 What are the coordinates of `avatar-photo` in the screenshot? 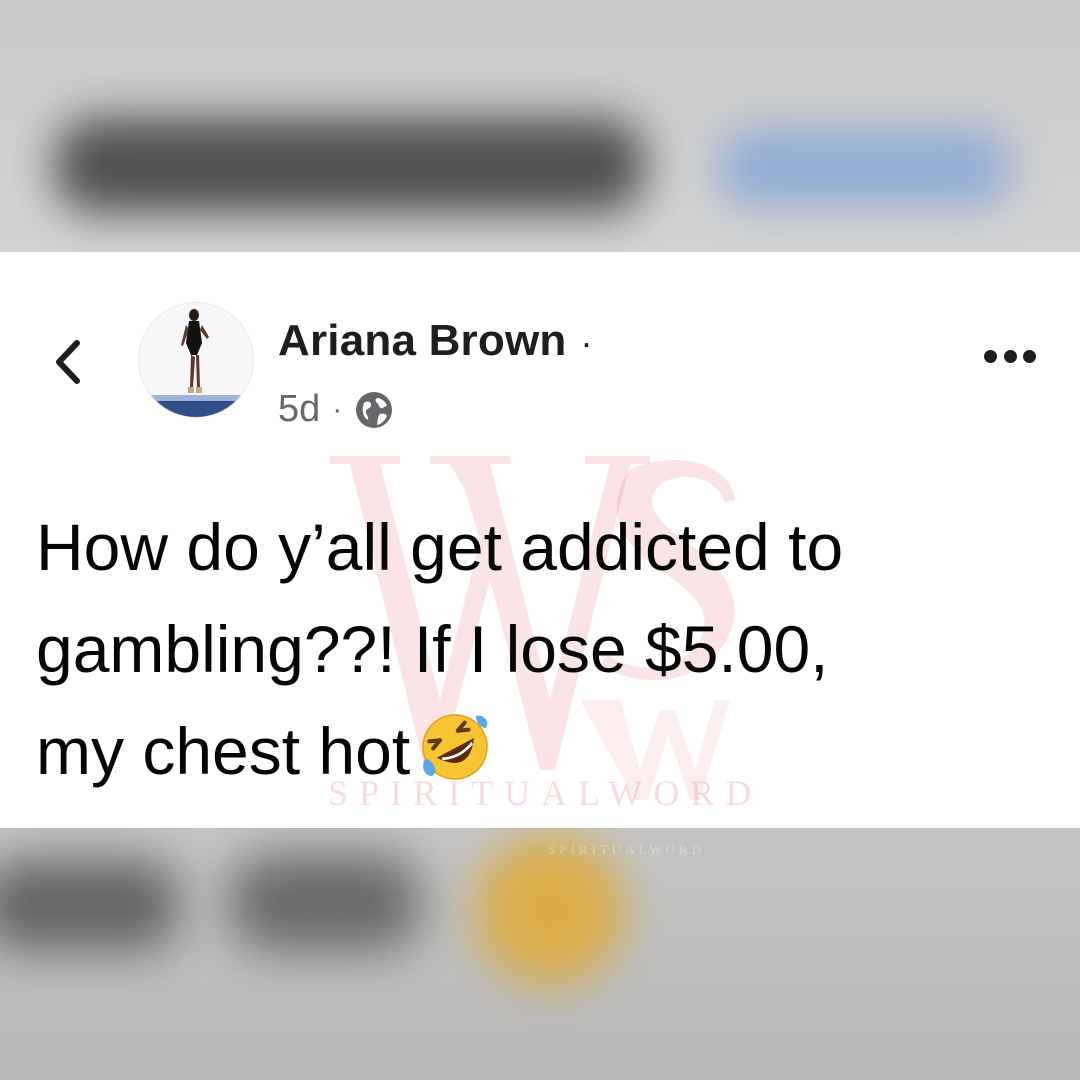 It's located at (196, 360).